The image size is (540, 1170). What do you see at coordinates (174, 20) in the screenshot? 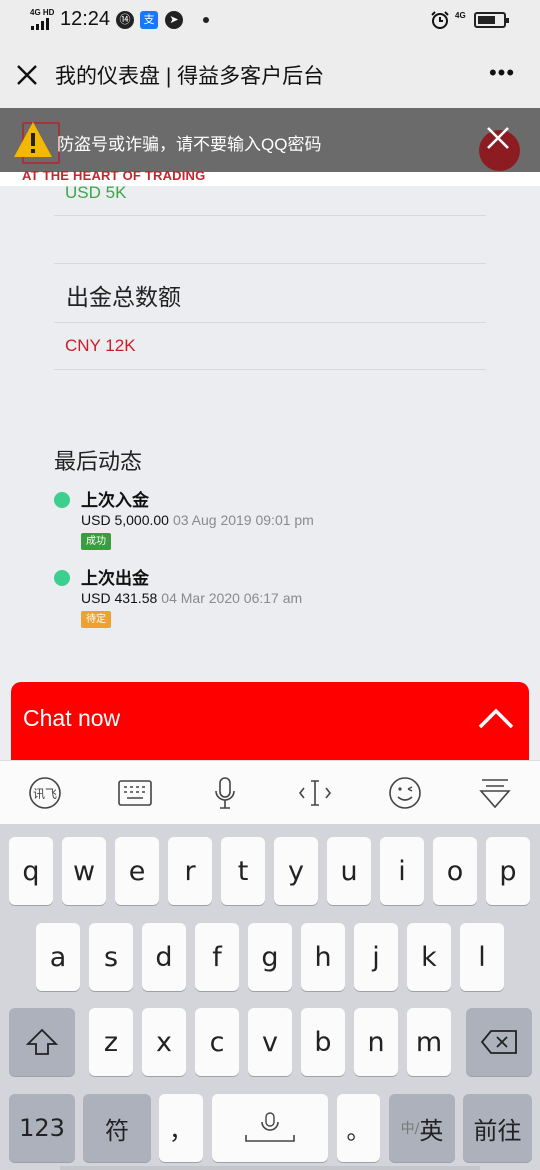
I see `navigation-icon: ➤` at bounding box center [174, 20].